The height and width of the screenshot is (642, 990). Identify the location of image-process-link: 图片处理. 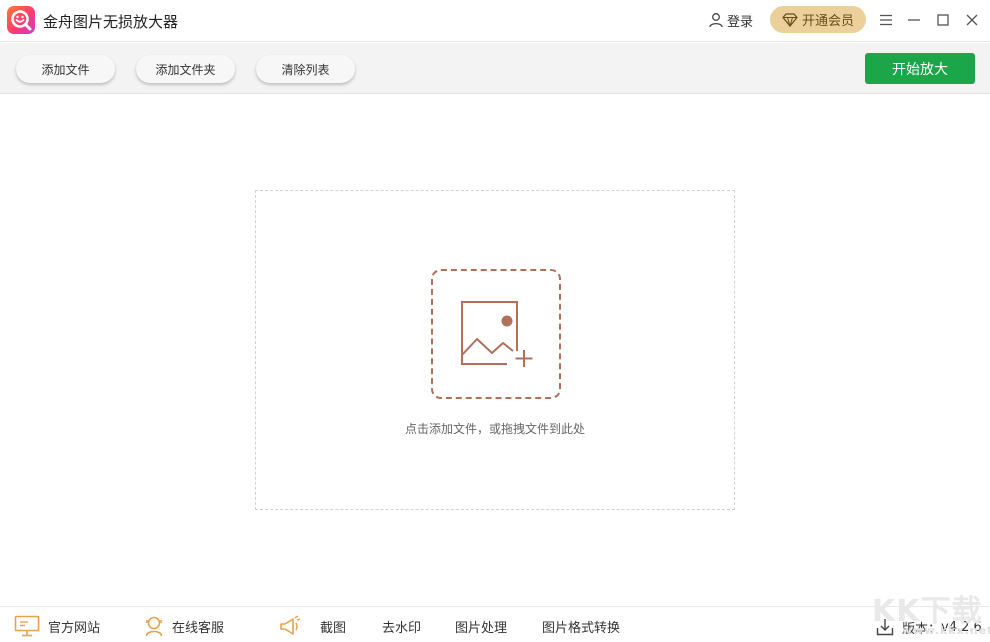
(481, 626).